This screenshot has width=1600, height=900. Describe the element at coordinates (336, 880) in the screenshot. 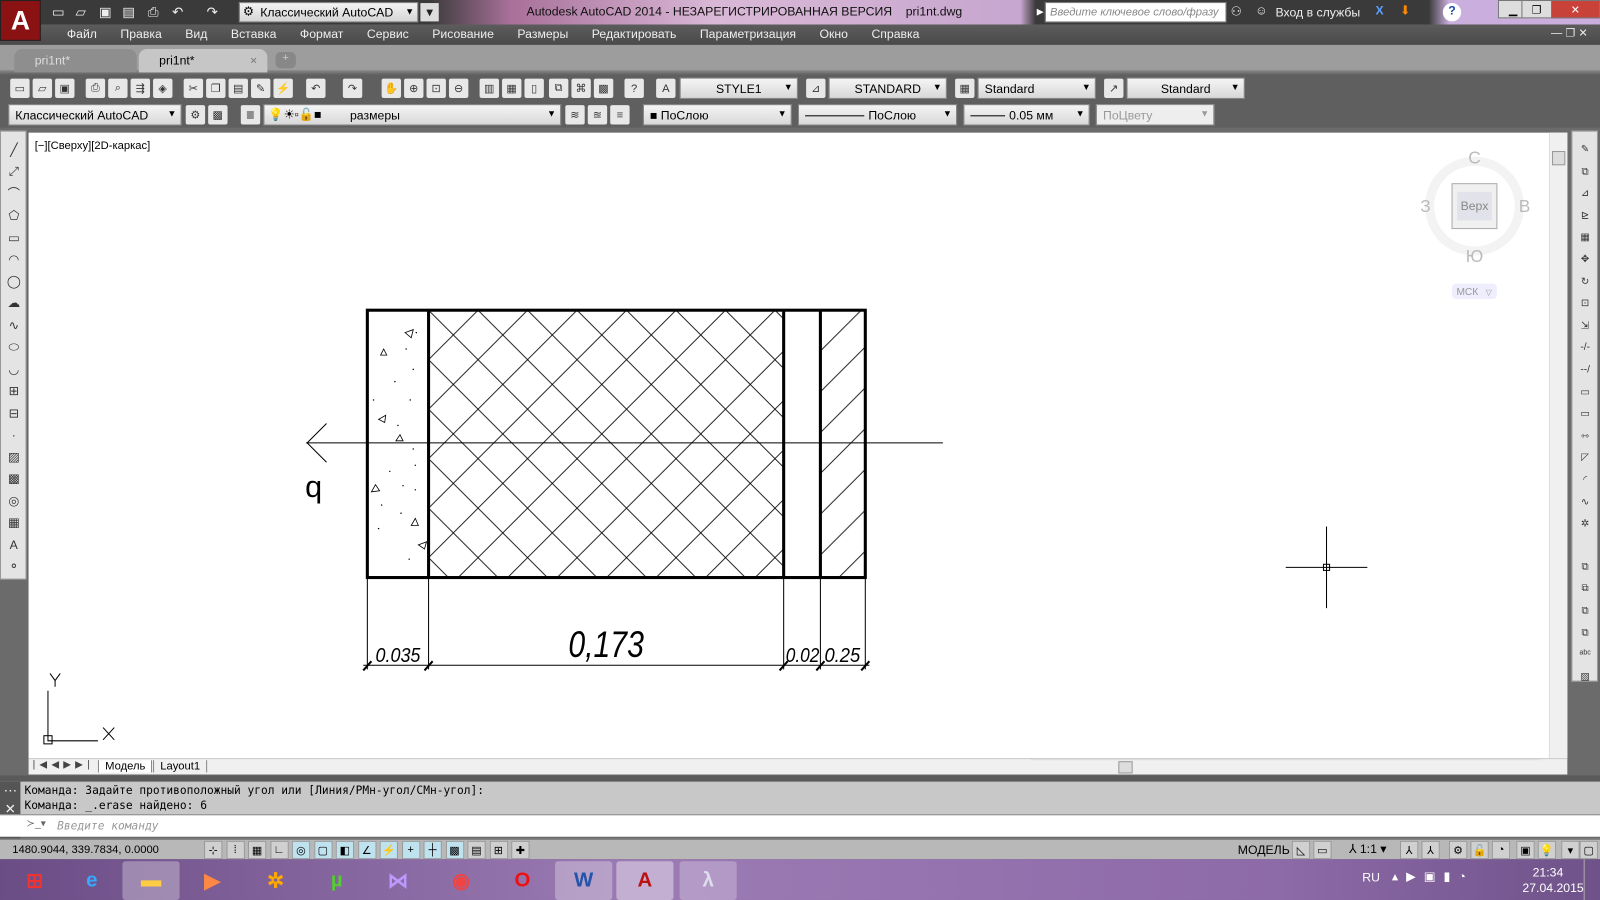

I see `utorrent-icon: µ` at that location.